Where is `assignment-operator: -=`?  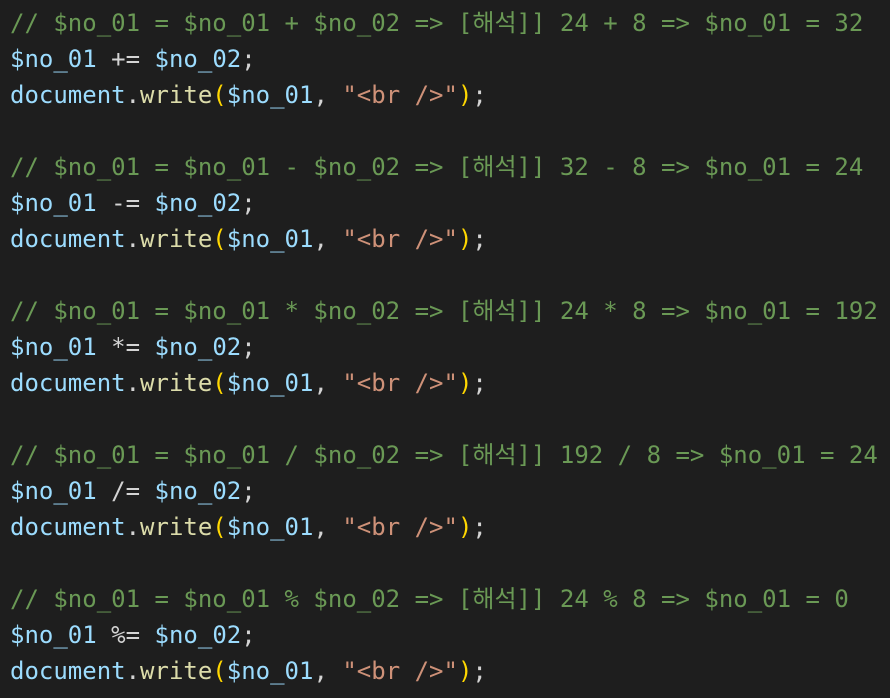 assignment-operator: -= is located at coordinates (126, 203).